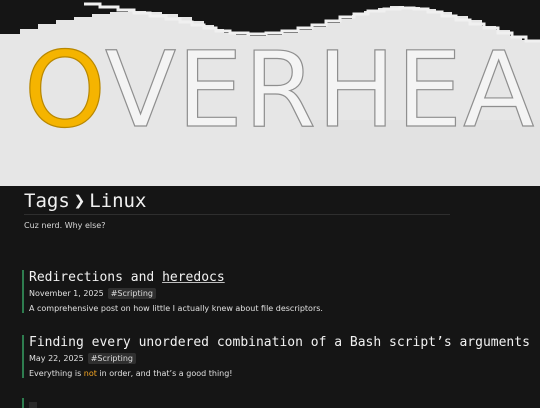 The image size is (540, 408). What do you see at coordinates (65, 225) in the screenshot?
I see `tag-description: Cuz nerd. Why else?` at bounding box center [65, 225].